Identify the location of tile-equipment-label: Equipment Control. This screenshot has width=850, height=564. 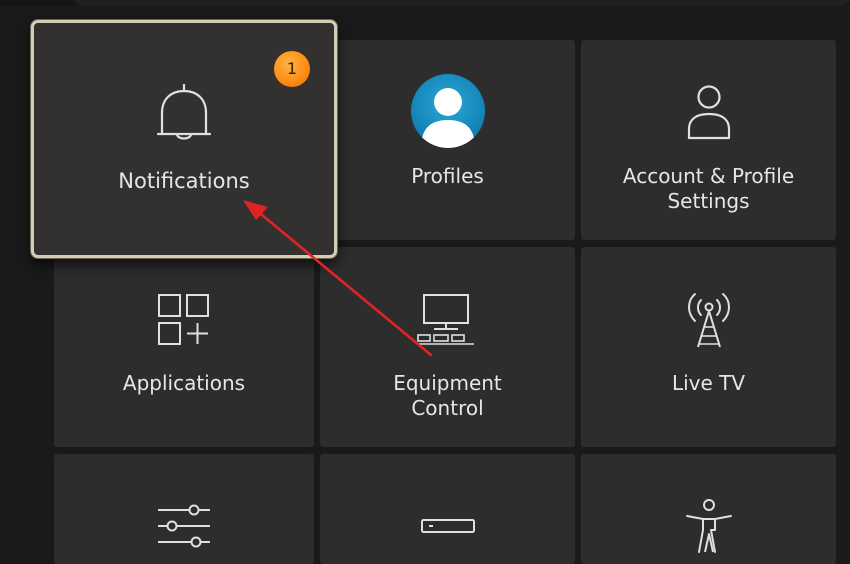
(447, 395).